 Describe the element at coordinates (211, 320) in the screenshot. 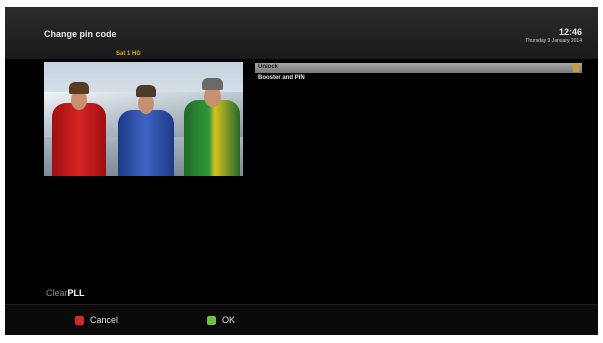

I see `green-key-icon` at that location.